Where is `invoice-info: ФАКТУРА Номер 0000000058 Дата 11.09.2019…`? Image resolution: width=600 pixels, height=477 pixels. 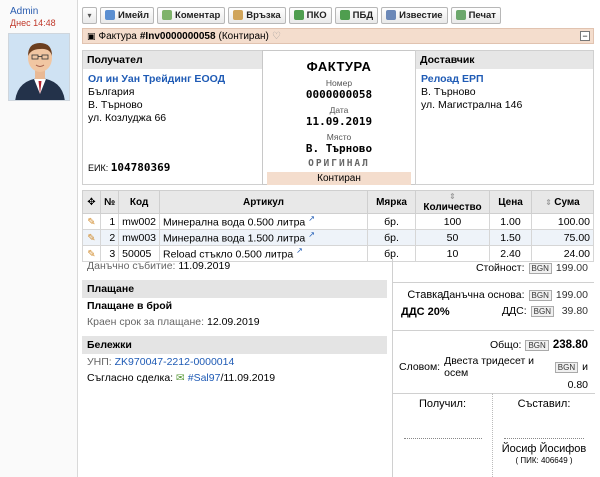
invoice-info: ФАКТУРА Номер 0000000058 Дата 11.09.2019… is located at coordinates (339, 117).